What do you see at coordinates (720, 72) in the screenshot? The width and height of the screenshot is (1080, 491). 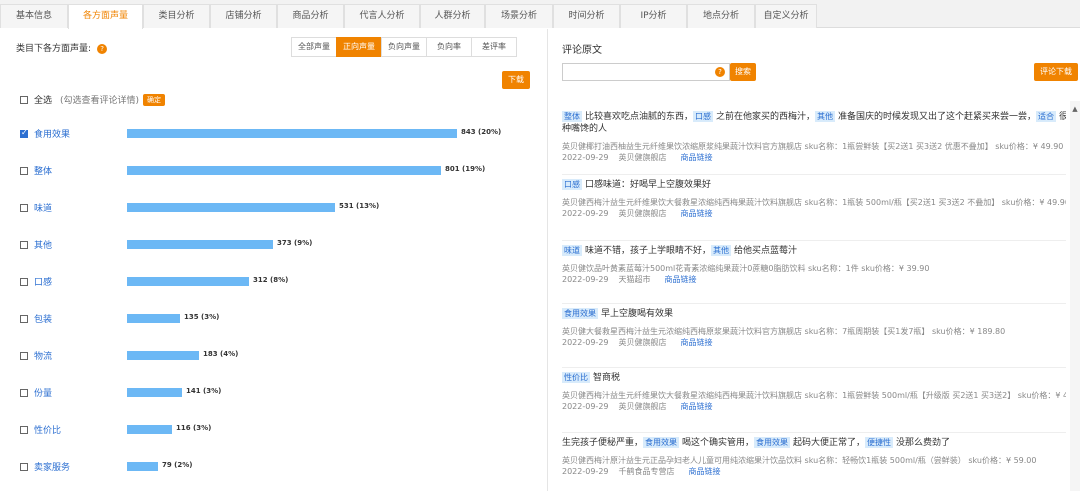 I see `search-help-icon: ?` at bounding box center [720, 72].